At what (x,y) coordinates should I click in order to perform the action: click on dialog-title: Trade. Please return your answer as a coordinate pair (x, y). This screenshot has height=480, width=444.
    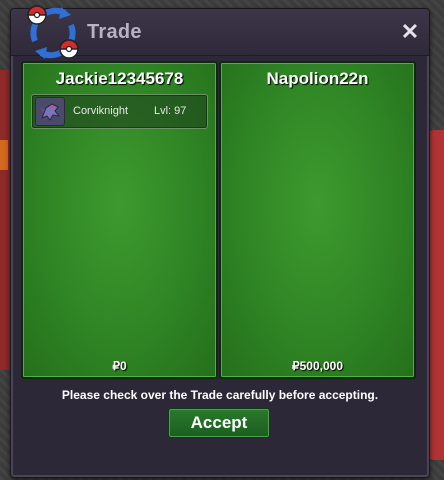
    Looking at the image, I should click on (114, 32).